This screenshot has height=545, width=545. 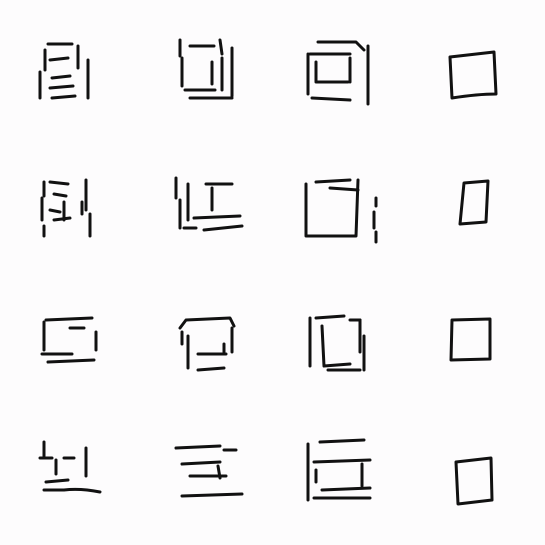 What do you see at coordinates (339, 470) in the screenshot?
I see `cell-r4-c3` at bounding box center [339, 470].